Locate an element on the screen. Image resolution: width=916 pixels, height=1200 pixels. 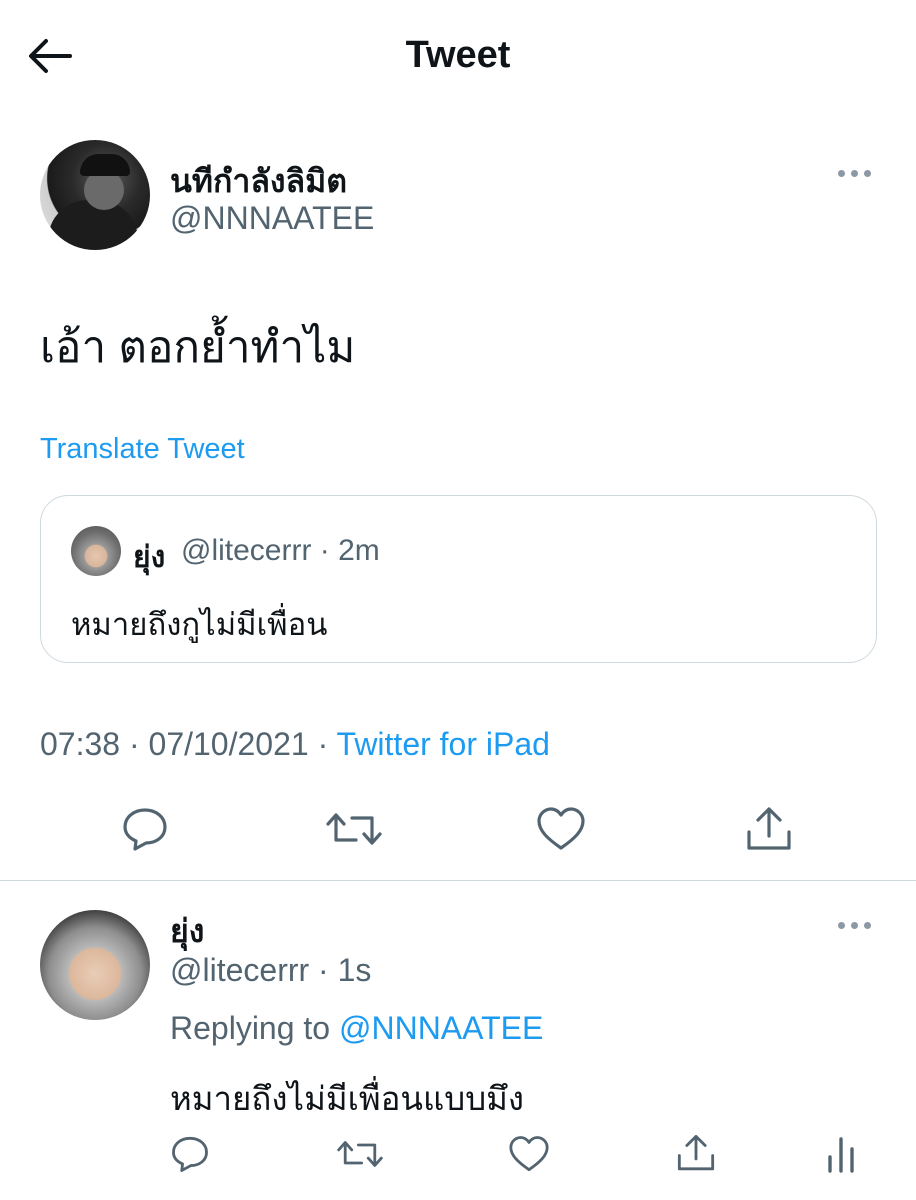
tweet-text: เอ้า ตอกย้ำทำไม is located at coordinates (198, 347).